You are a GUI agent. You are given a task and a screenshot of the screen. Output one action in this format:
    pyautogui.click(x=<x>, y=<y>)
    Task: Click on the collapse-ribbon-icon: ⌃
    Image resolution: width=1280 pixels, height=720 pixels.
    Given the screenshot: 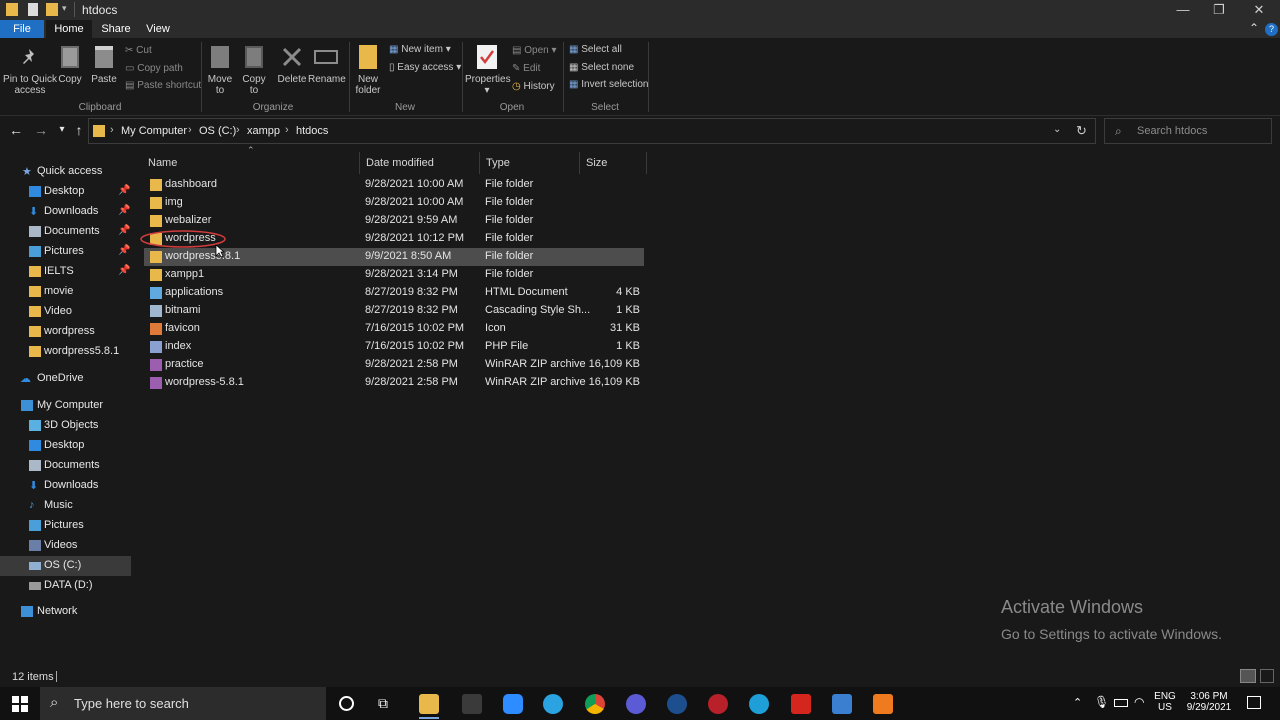 What is the action you would take?
    pyautogui.click(x=1254, y=28)
    